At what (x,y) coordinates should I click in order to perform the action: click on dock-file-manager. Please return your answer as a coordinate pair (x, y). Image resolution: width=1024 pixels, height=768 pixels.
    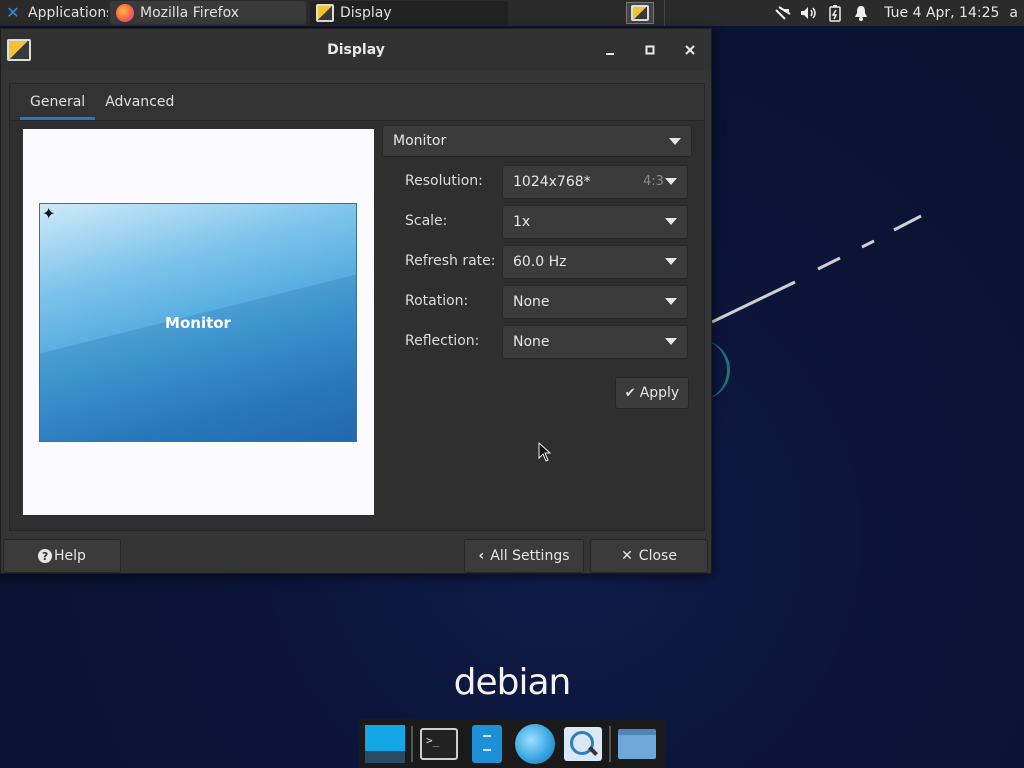
    Looking at the image, I should click on (487, 744).